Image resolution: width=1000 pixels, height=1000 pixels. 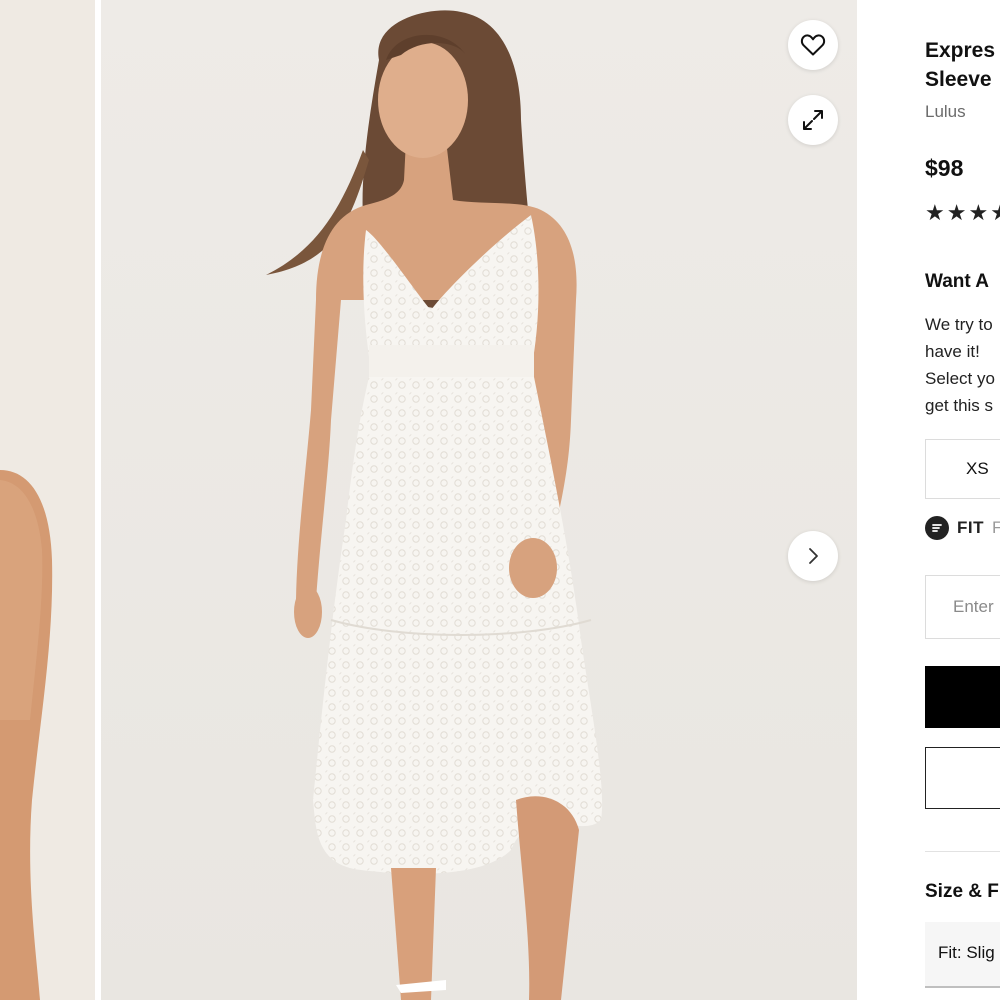 What do you see at coordinates (937, 528) in the screenshot?
I see `fit-logo-icon` at bounding box center [937, 528].